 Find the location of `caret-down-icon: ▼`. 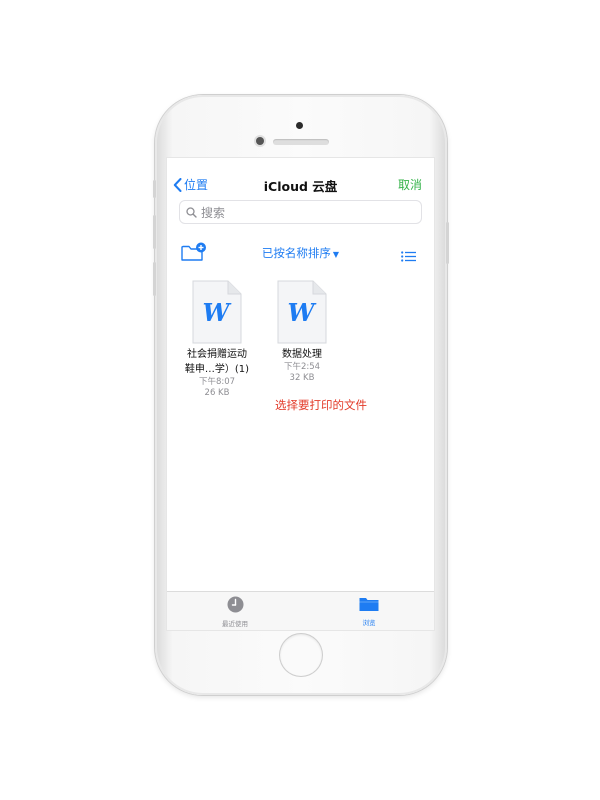

caret-down-icon: ▼ is located at coordinates (336, 254).